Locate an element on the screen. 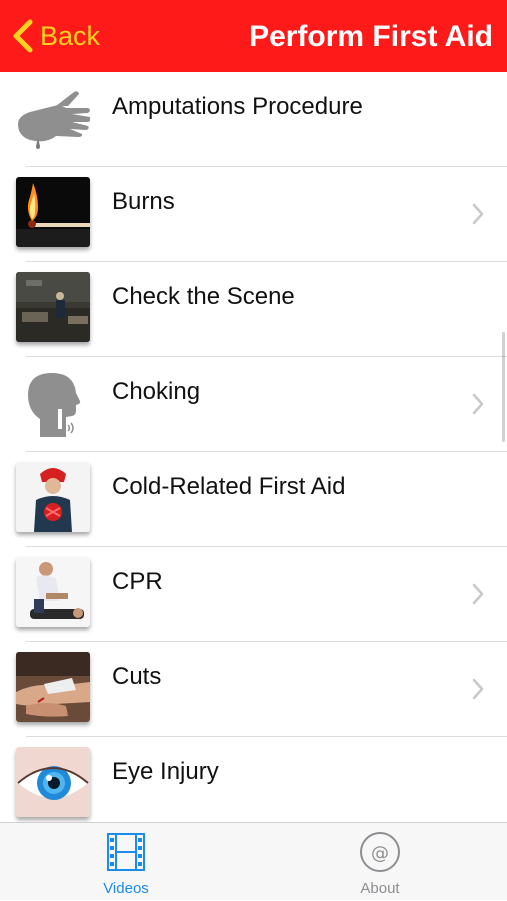  list-item-cpr: CPR is located at coordinates (253, 594).